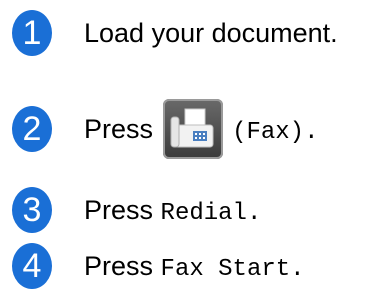 The width and height of the screenshot is (373, 292). What do you see at coordinates (232, 269) in the screenshot?
I see `key-label: Fax Start.` at bounding box center [232, 269].